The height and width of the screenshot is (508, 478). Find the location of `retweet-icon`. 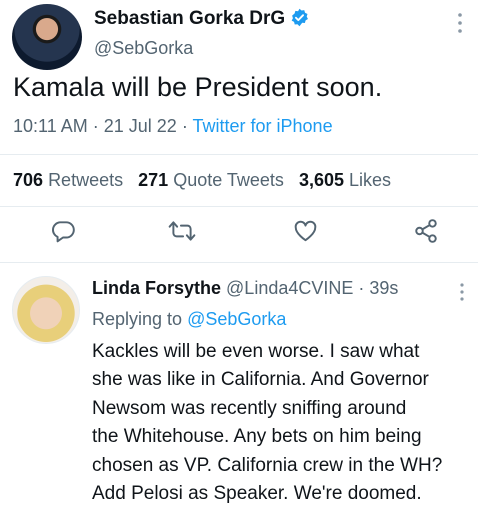

retweet-icon is located at coordinates (182, 233).